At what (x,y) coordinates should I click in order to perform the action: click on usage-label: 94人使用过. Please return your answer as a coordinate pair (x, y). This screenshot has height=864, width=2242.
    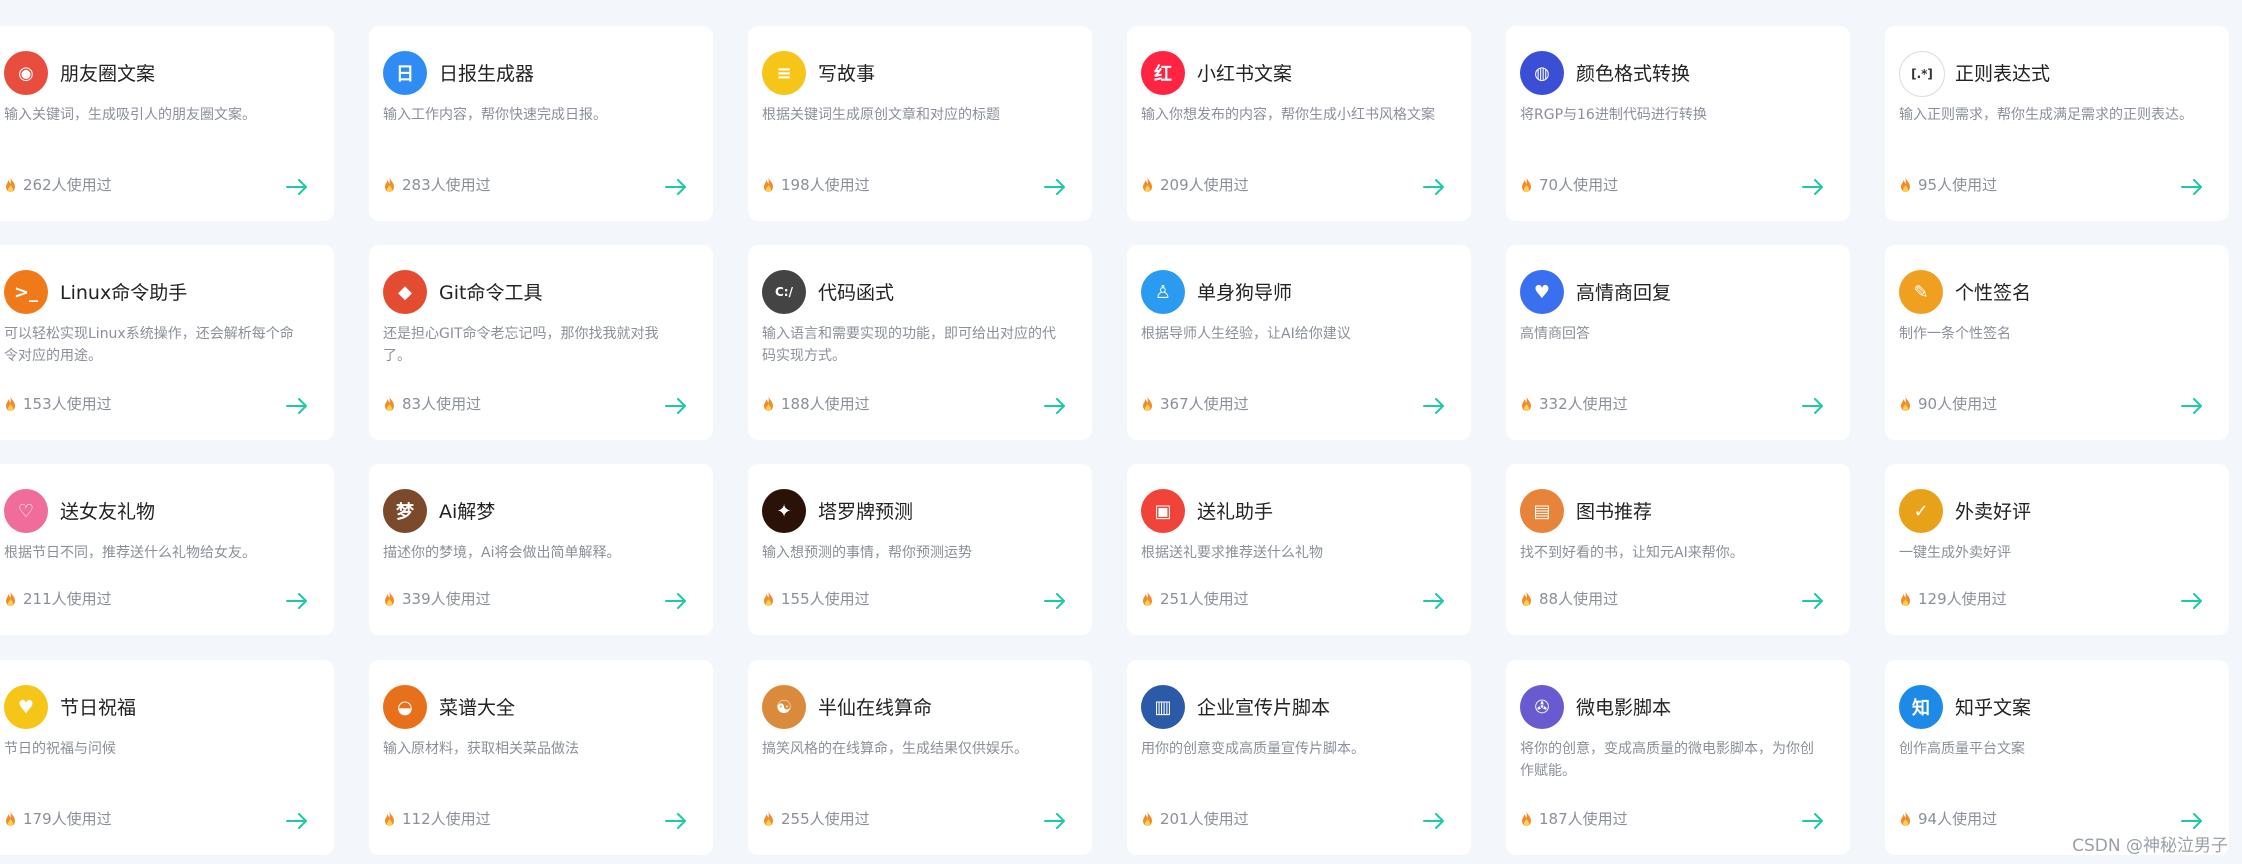
    Looking at the image, I should click on (1958, 819).